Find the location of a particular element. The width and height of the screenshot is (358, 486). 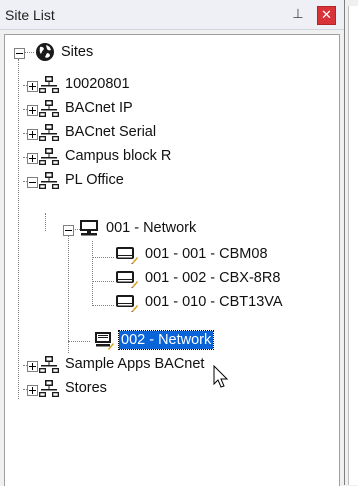

tree-node-label: 10020801 is located at coordinates (97, 84).